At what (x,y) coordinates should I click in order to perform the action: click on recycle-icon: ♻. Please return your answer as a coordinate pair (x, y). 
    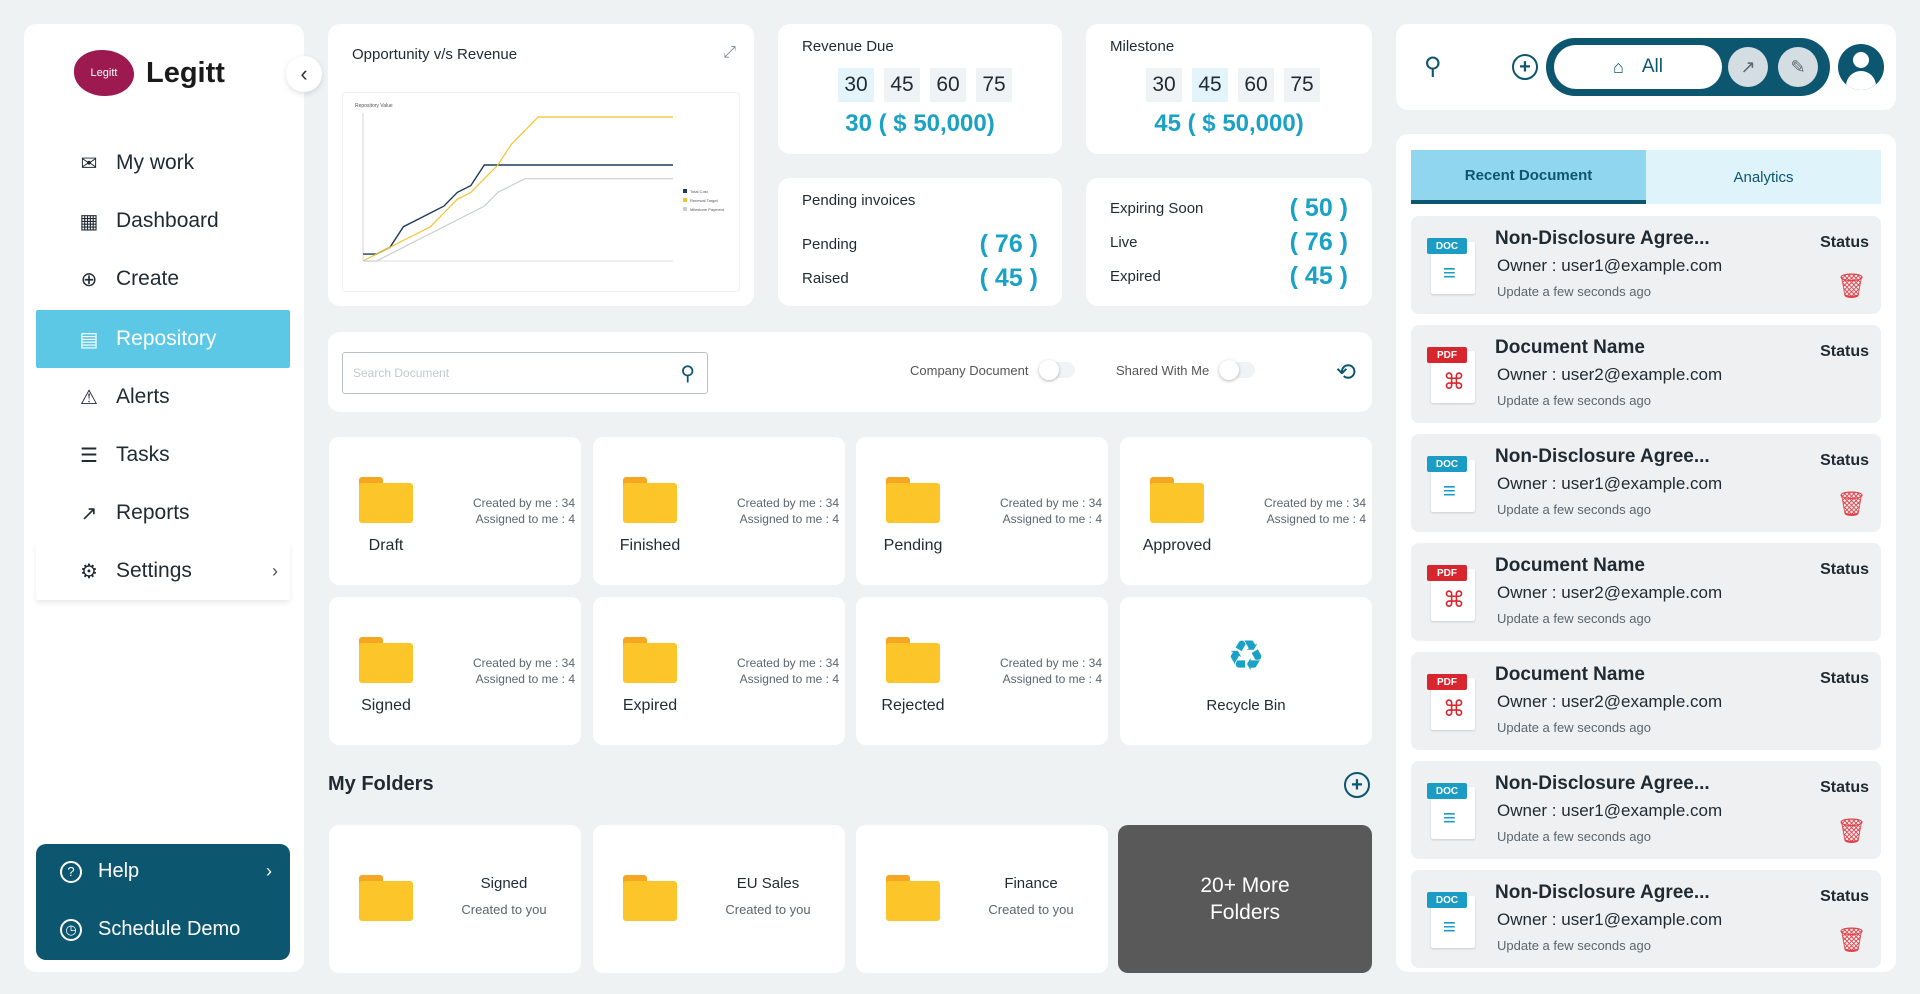
    Looking at the image, I should click on (1246, 655).